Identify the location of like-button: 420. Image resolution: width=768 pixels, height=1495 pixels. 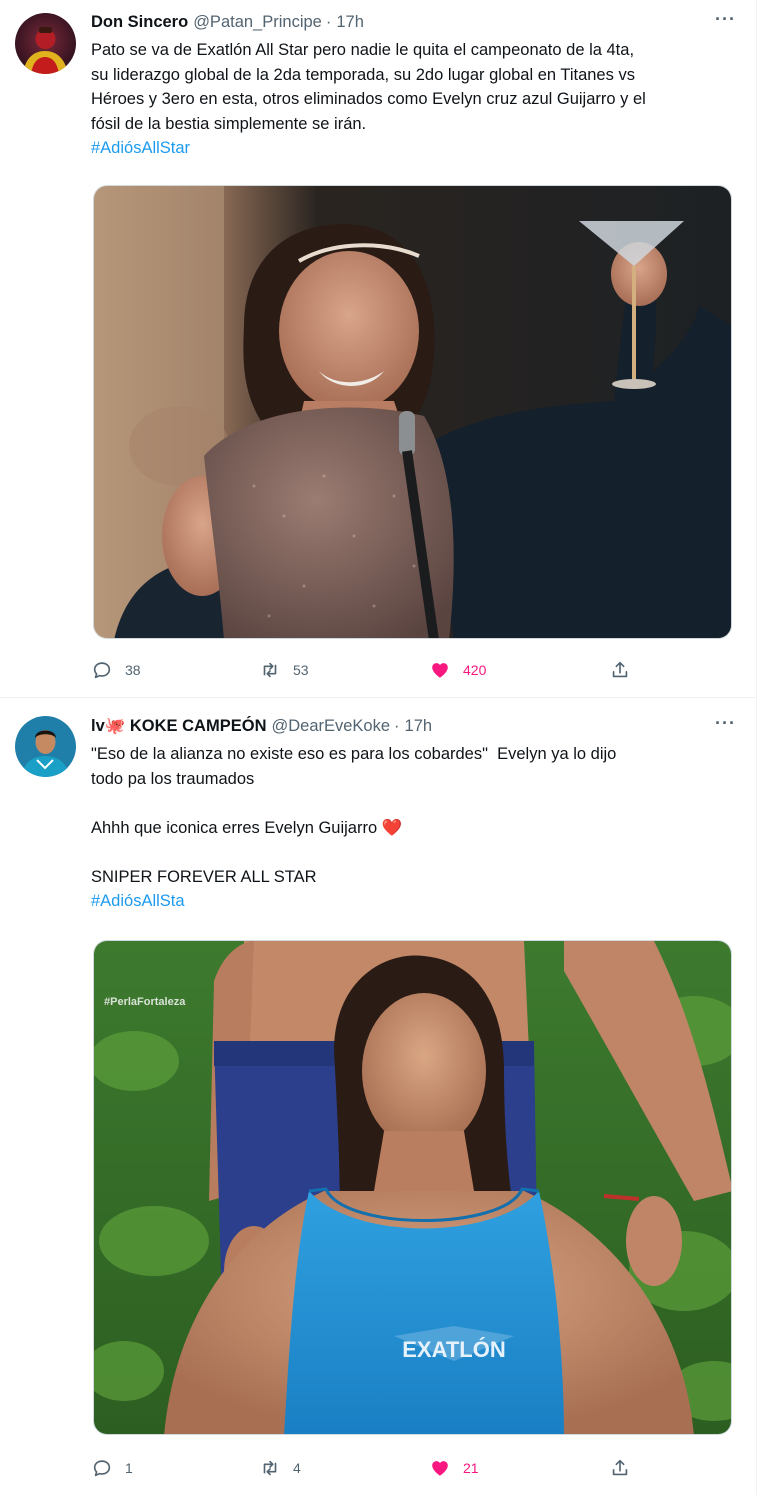
(457, 670).